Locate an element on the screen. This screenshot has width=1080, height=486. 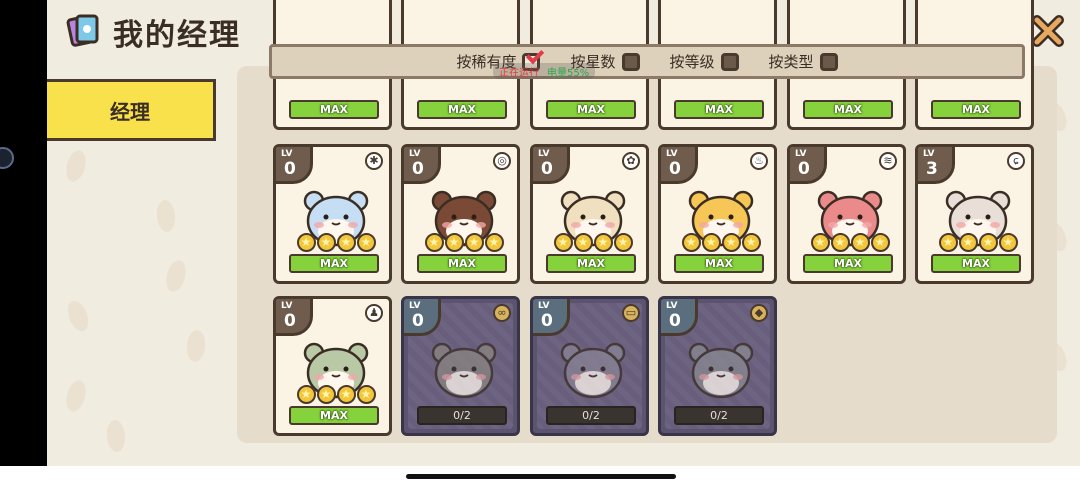
sidebar-tab-manager: 经理 is located at coordinates (131, 110).